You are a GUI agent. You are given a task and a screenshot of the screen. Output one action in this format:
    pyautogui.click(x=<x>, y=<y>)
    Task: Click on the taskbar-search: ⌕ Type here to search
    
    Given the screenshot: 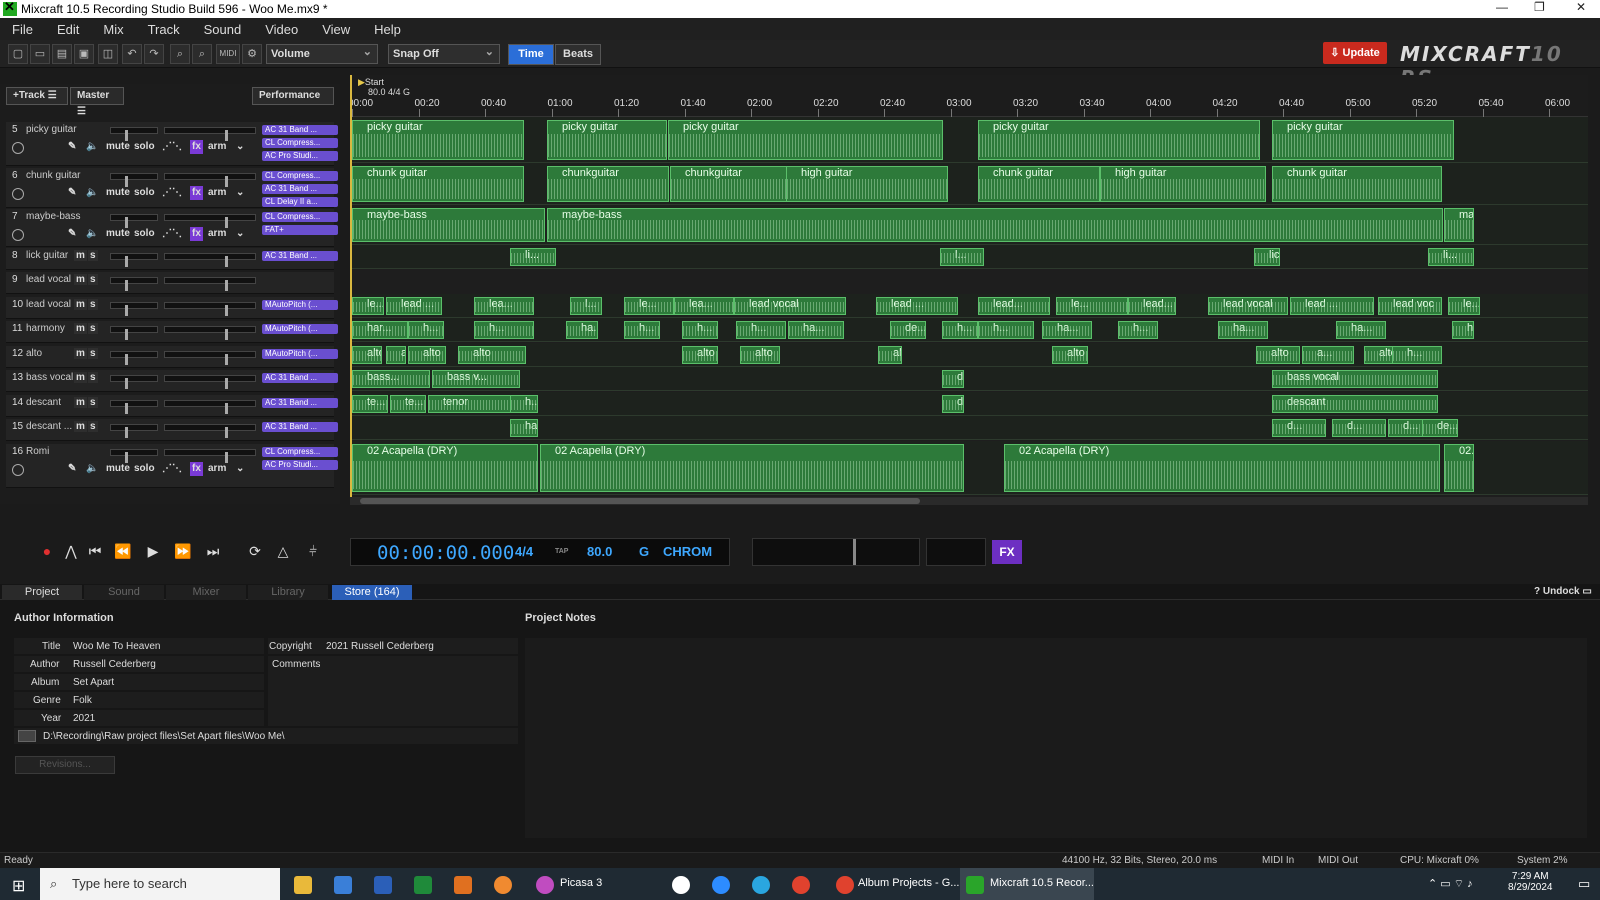 What is the action you would take?
    pyautogui.click(x=160, y=884)
    